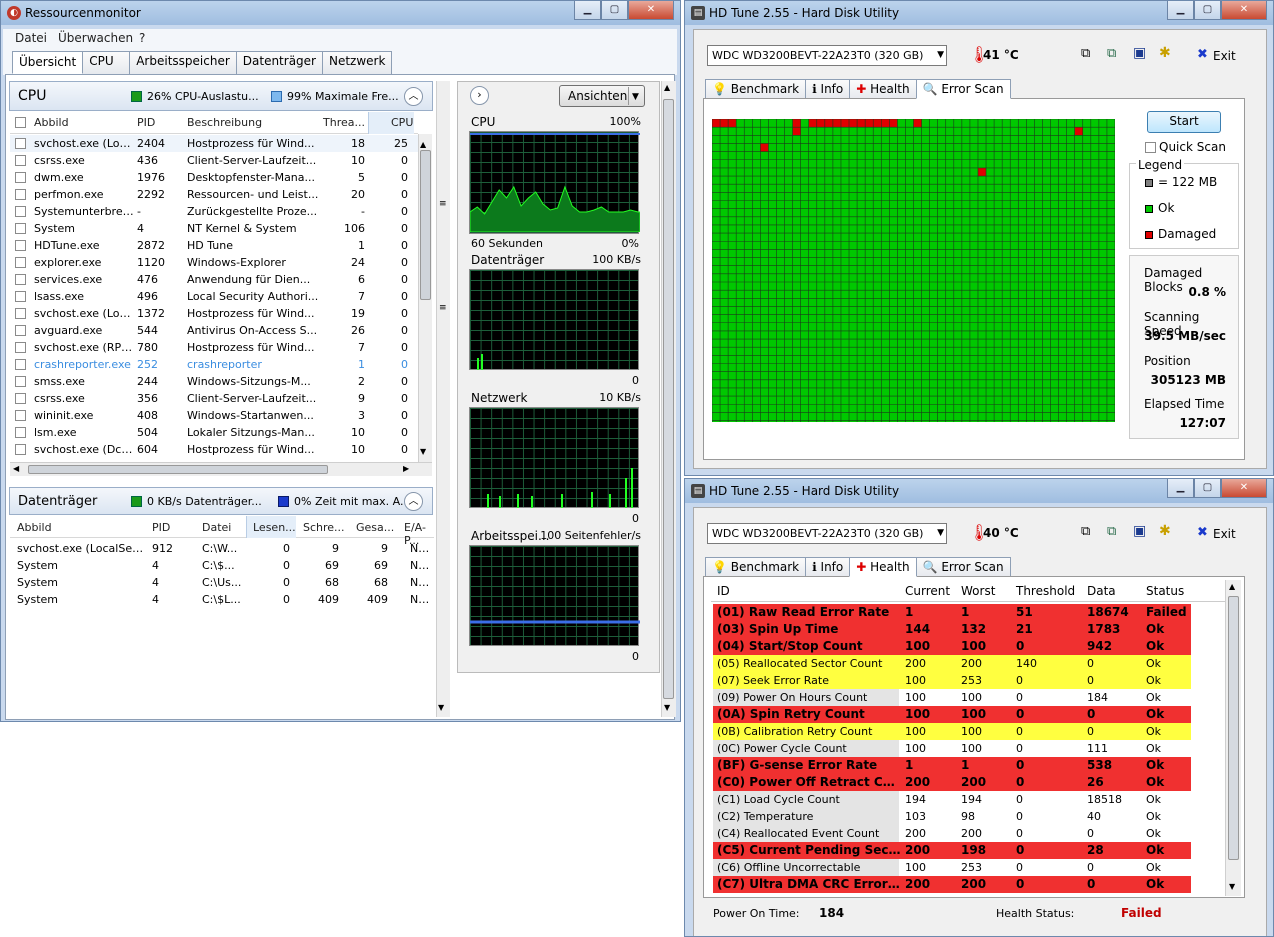  What do you see at coordinates (216, 527) in the screenshot?
I see `disk-col-datei: Datei` at bounding box center [216, 527].